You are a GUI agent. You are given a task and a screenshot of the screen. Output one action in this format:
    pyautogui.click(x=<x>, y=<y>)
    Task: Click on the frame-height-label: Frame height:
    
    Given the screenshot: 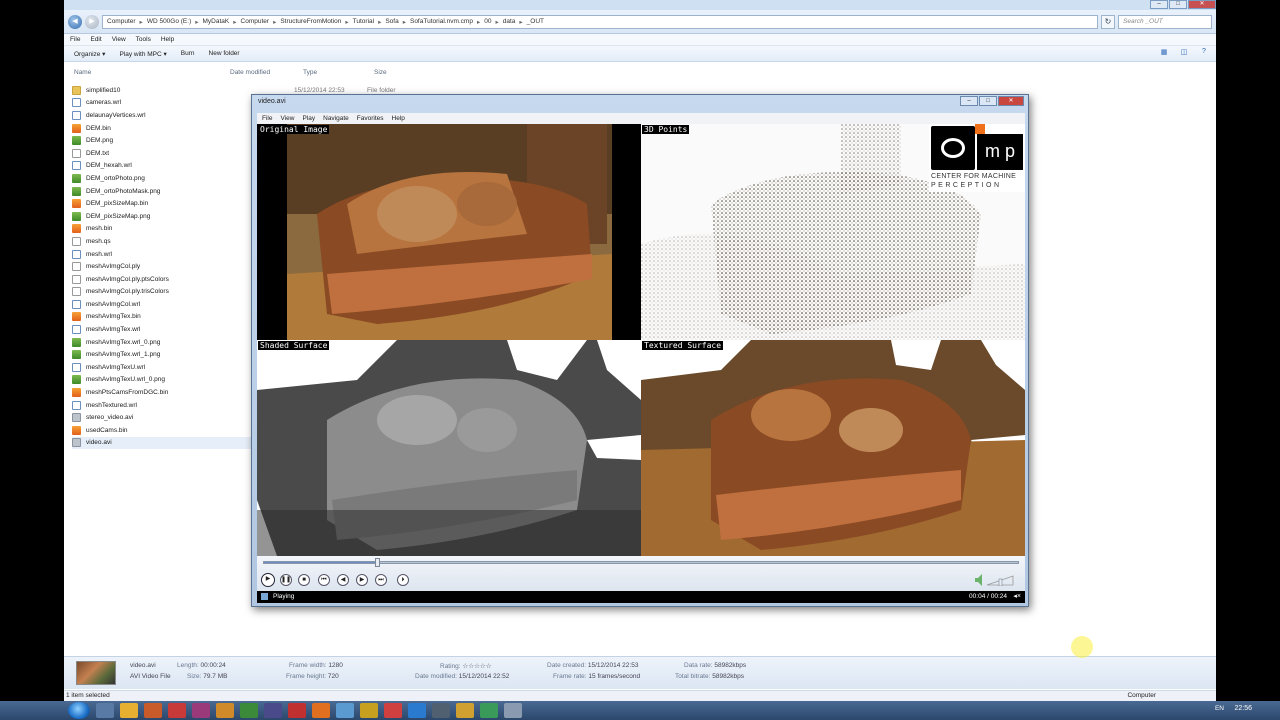 What is the action you would take?
    pyautogui.click(x=306, y=676)
    